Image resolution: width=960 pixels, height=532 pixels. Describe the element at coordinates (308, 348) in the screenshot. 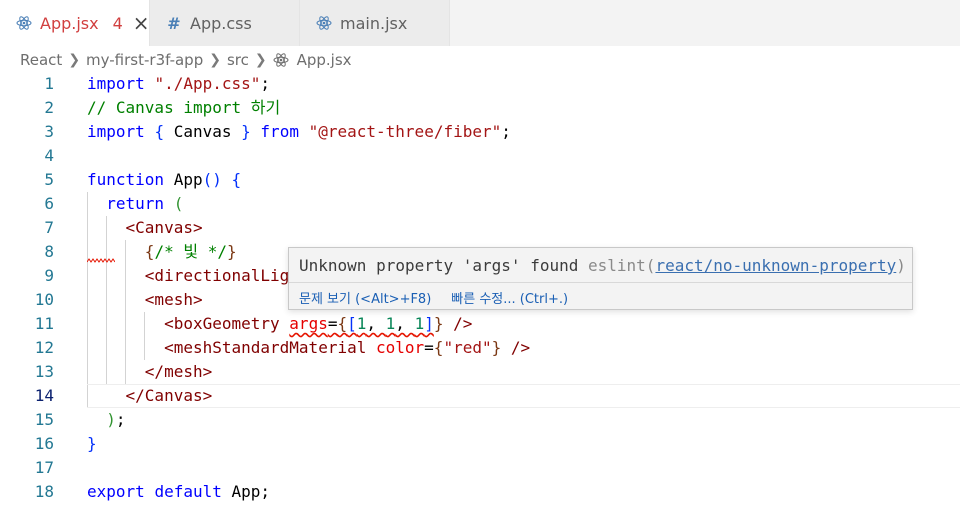

I see `line-code: <meshStandardMaterial color={"red"} />` at that location.